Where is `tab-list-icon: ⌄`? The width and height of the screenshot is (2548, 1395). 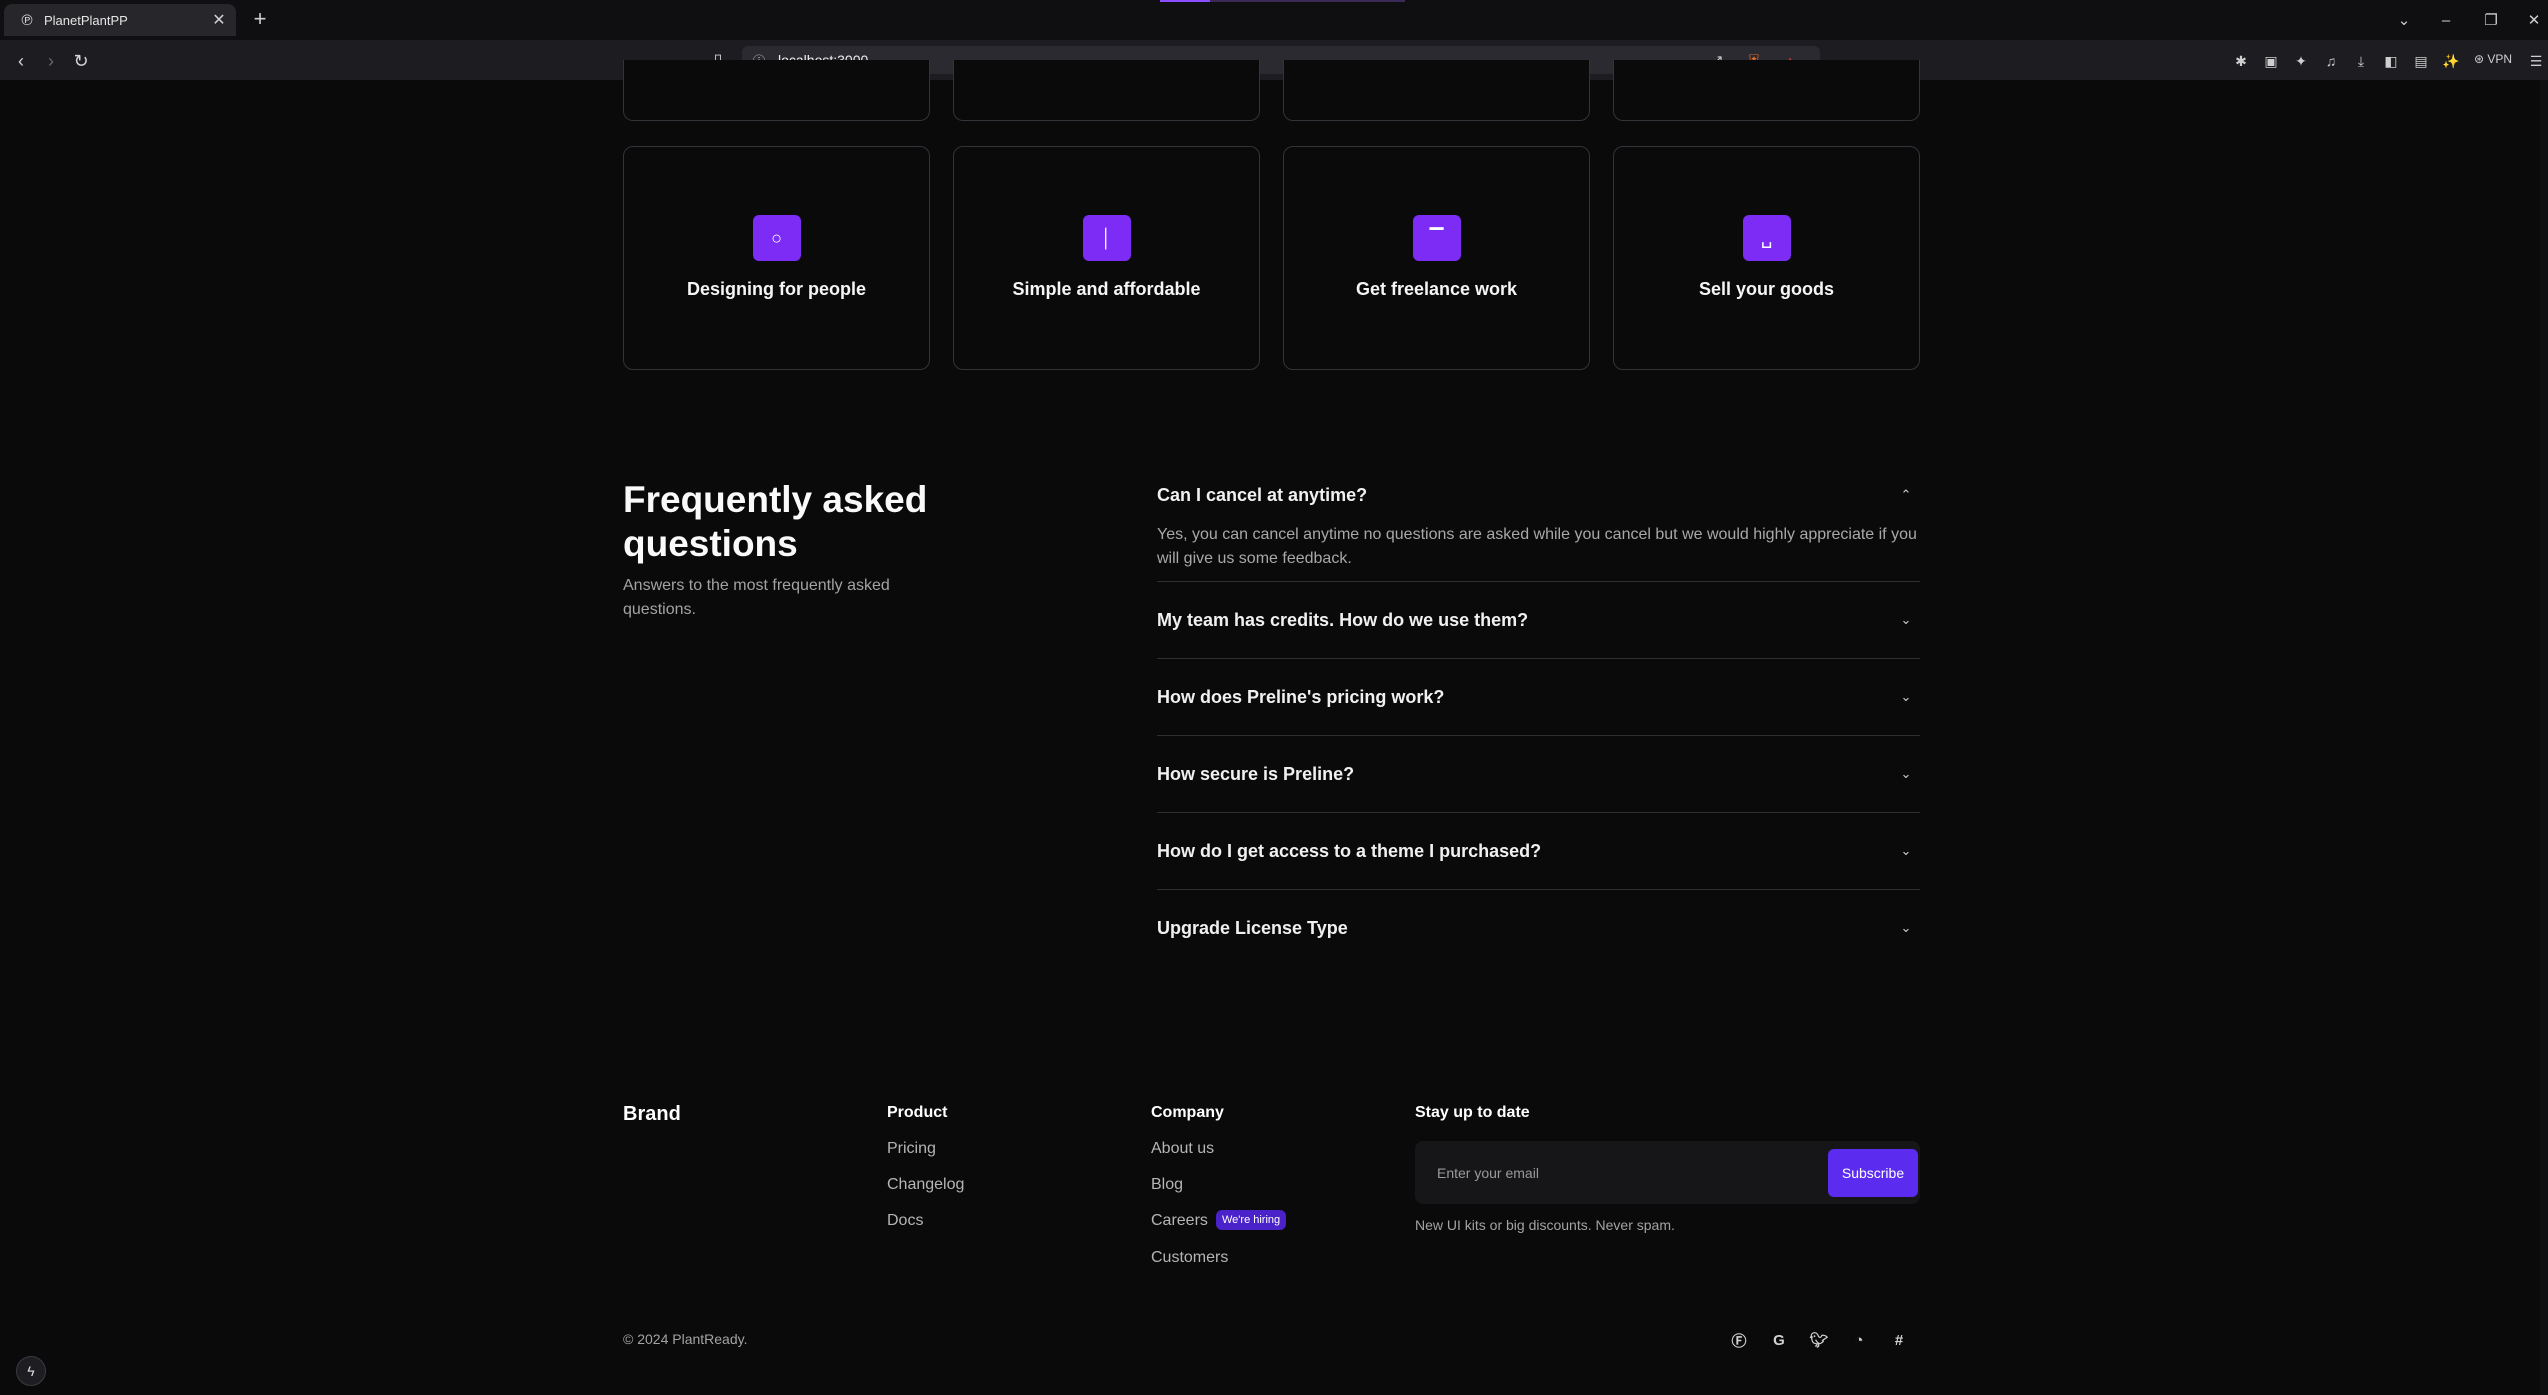
tab-list-icon: ⌄ is located at coordinates (2404, 20).